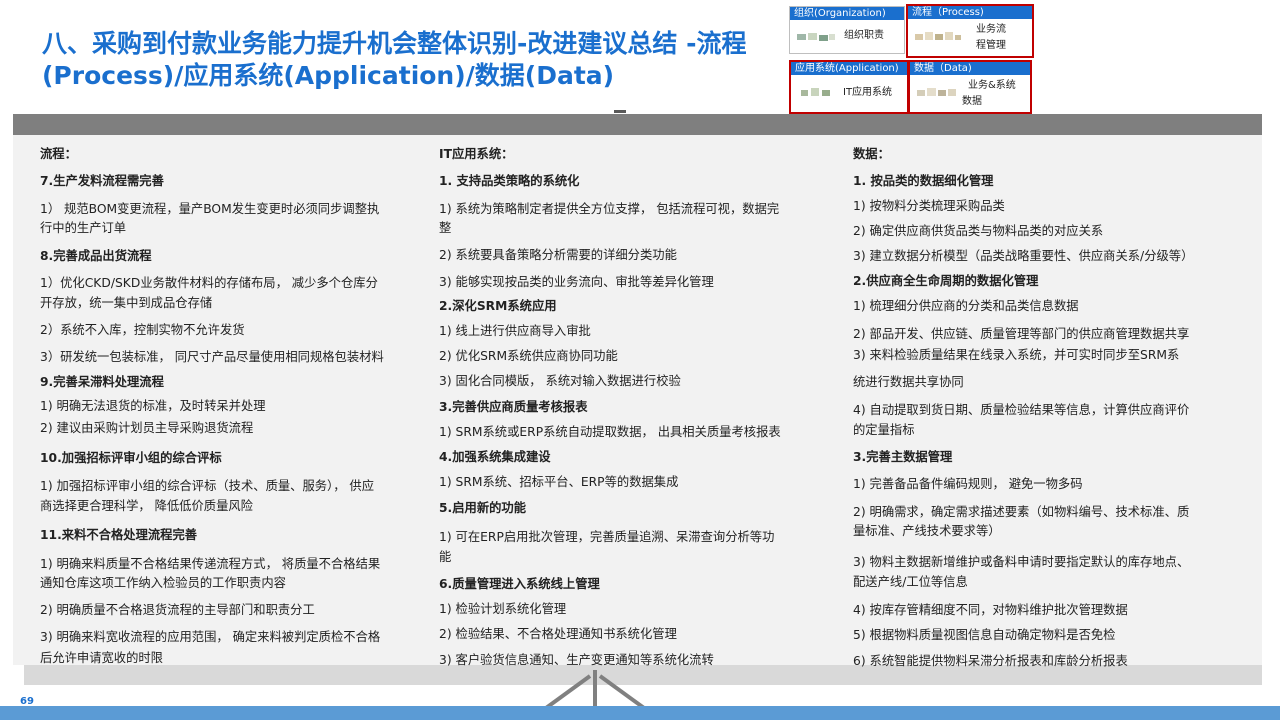 Image resolution: width=1280 pixels, height=720 pixels. Describe the element at coordinates (610, 432) in the screenshot. I see `list-item: 1) SRM系统或ERP系统自动提取数据， 出具相关质量考核报表` at that location.